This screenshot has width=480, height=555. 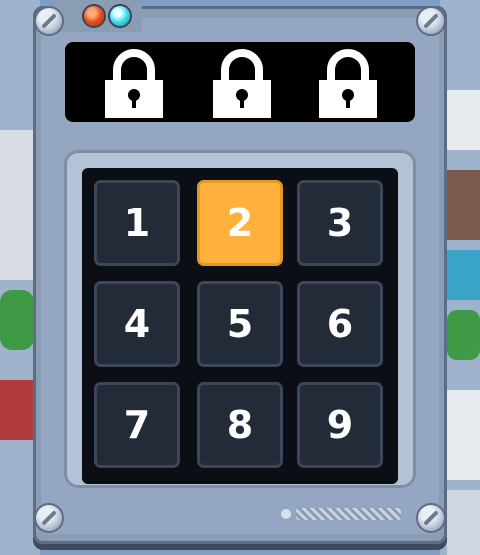 I want to click on red-indicator-light-icon, so click(x=94, y=16).